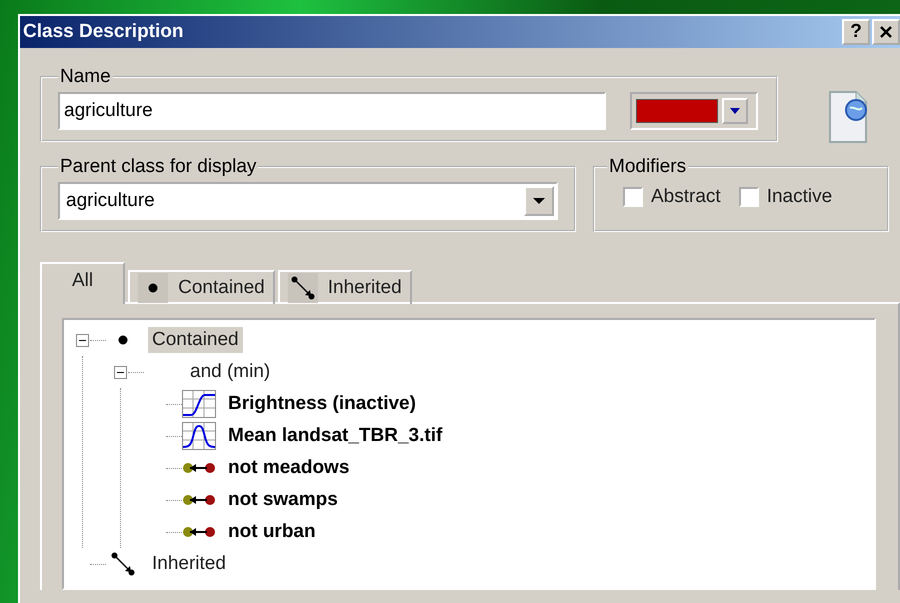 The height and width of the screenshot is (603, 900). What do you see at coordinates (322, 404) in the screenshot?
I see `tree-item: Brightness (inactive)` at bounding box center [322, 404].